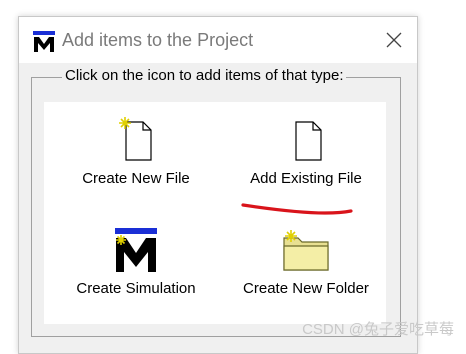 This screenshot has width=466, height=354. What do you see at coordinates (306, 250) in the screenshot?
I see `new-folder-icon` at bounding box center [306, 250].